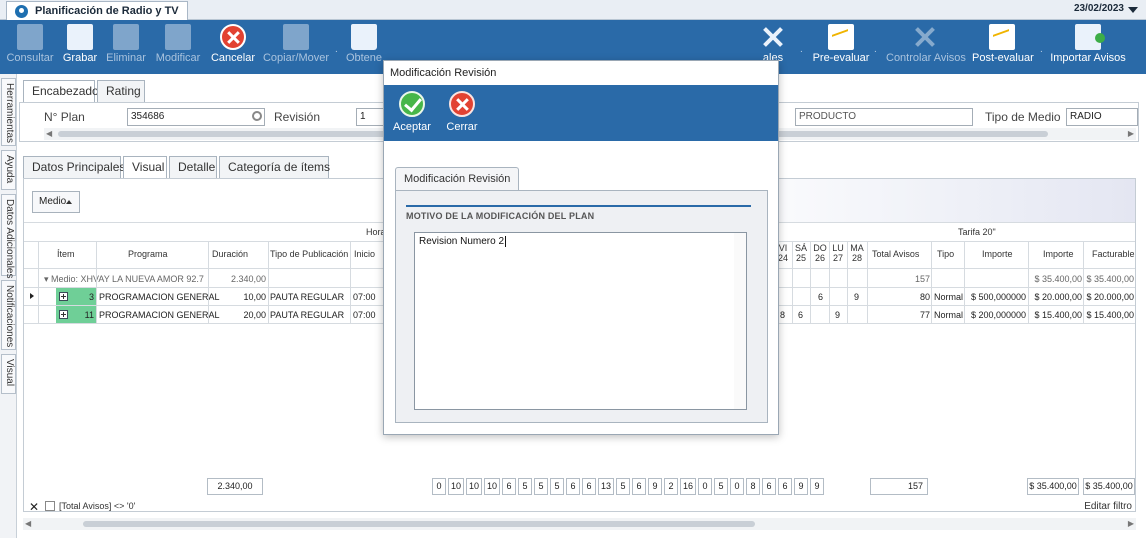 The image size is (1146, 538). What do you see at coordinates (56, 202) in the screenshot?
I see `medio-group-button: Medio` at bounding box center [56, 202].